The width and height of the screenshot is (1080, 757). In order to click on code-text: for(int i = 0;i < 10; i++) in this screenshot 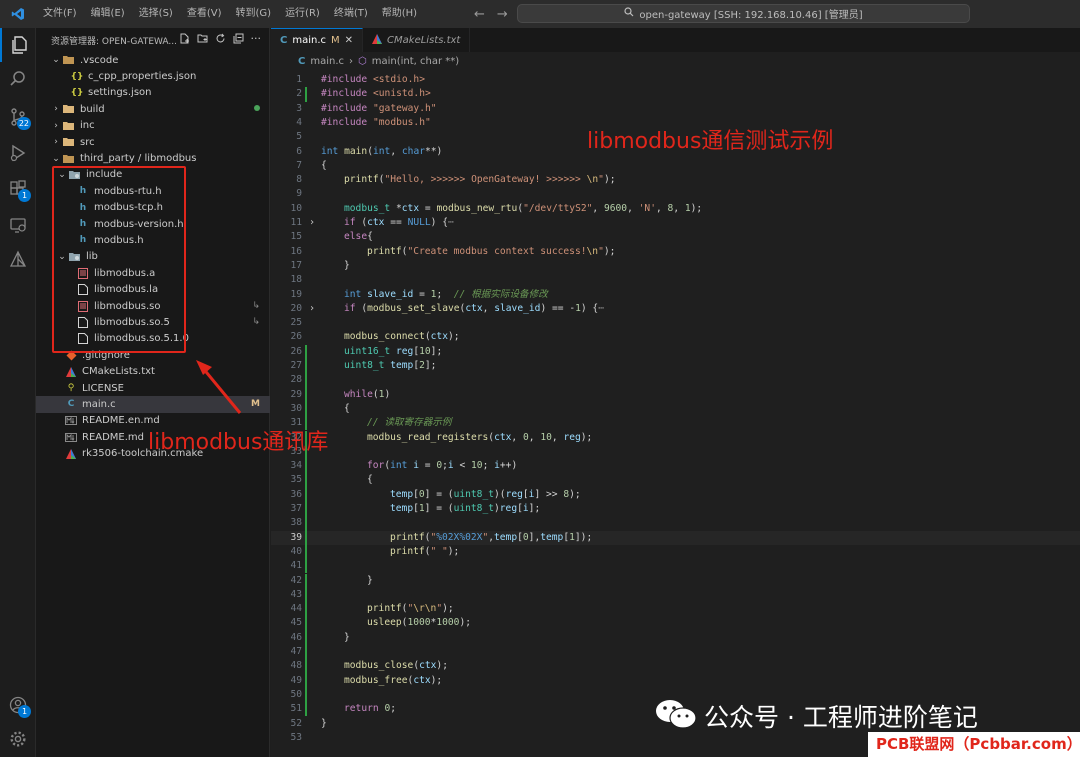, I will do `click(442, 466)`.